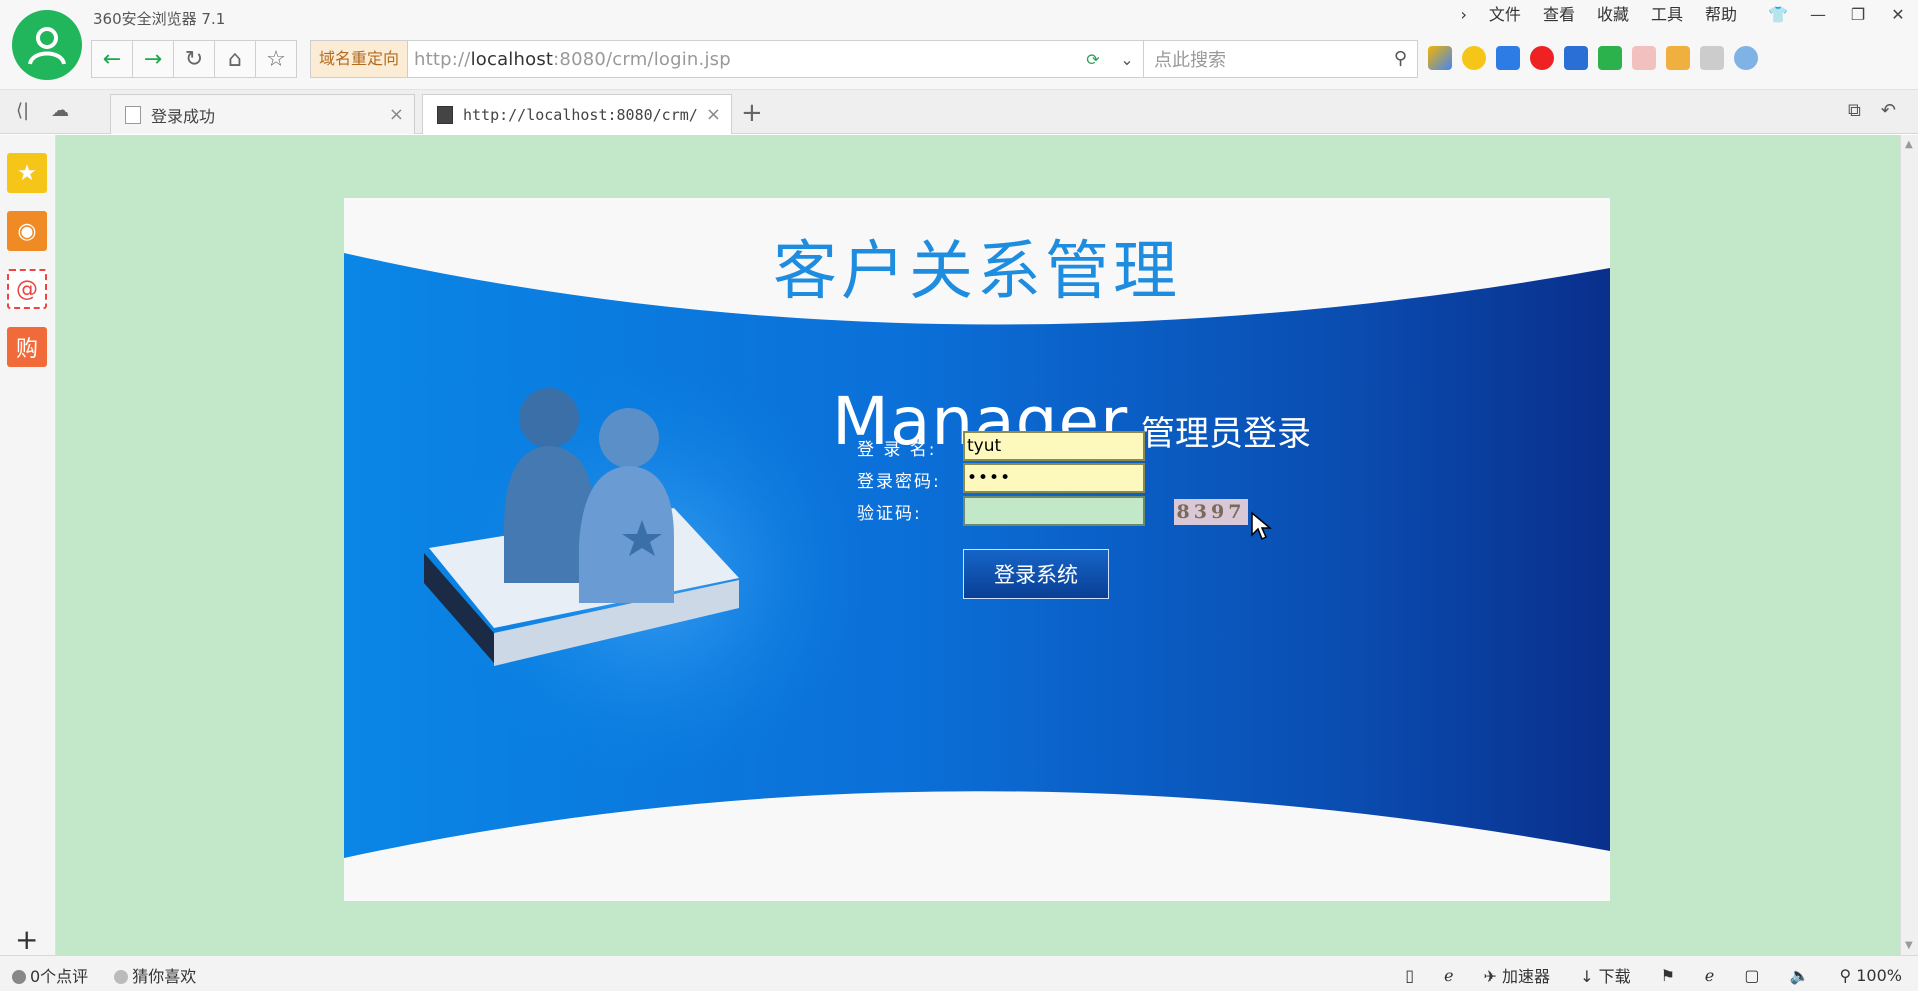  What do you see at coordinates (897, 450) in the screenshot?
I see `username-label: 登 录 名:` at bounding box center [897, 450].